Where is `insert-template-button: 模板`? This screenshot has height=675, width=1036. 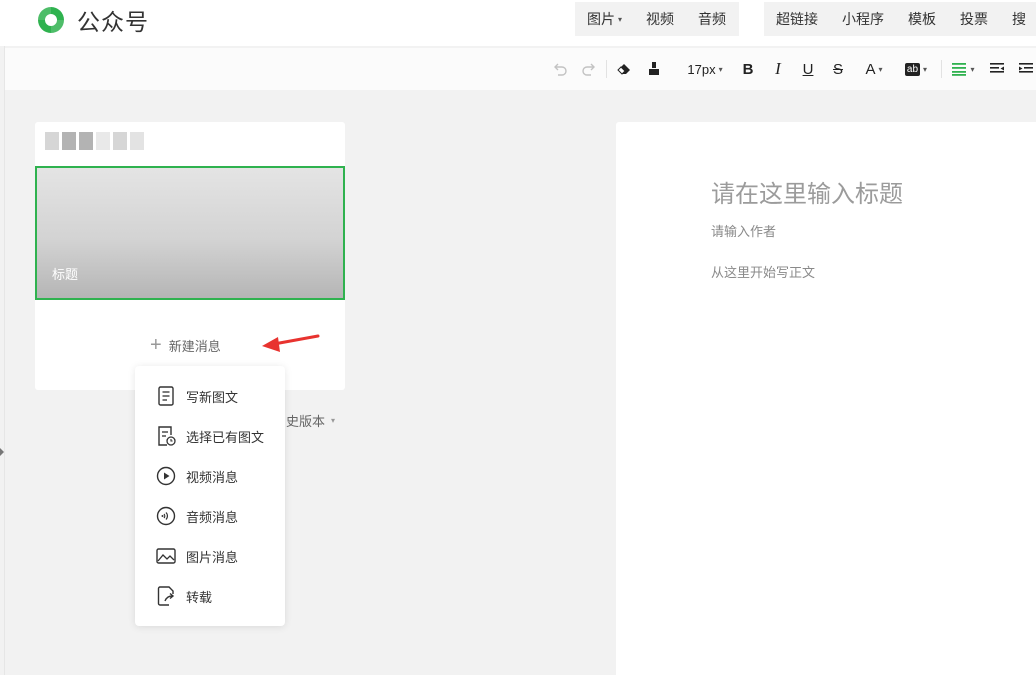
insert-template-button: 模板 is located at coordinates (922, 19).